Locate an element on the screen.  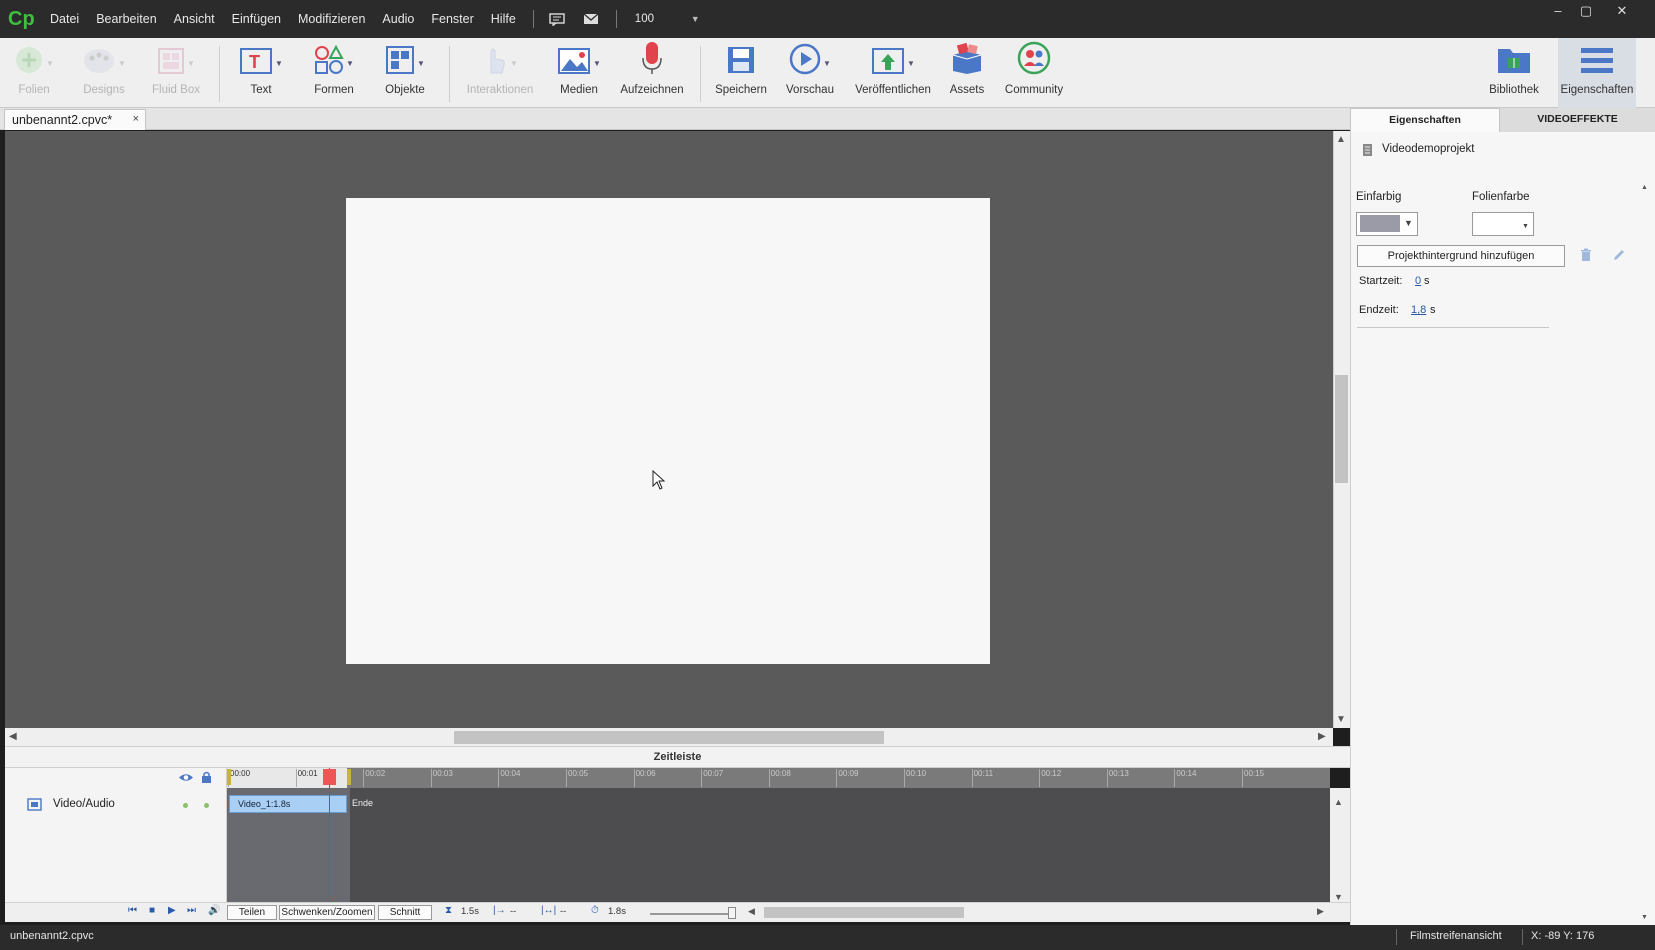
solid-color-swatch is located at coordinates (1380, 223).